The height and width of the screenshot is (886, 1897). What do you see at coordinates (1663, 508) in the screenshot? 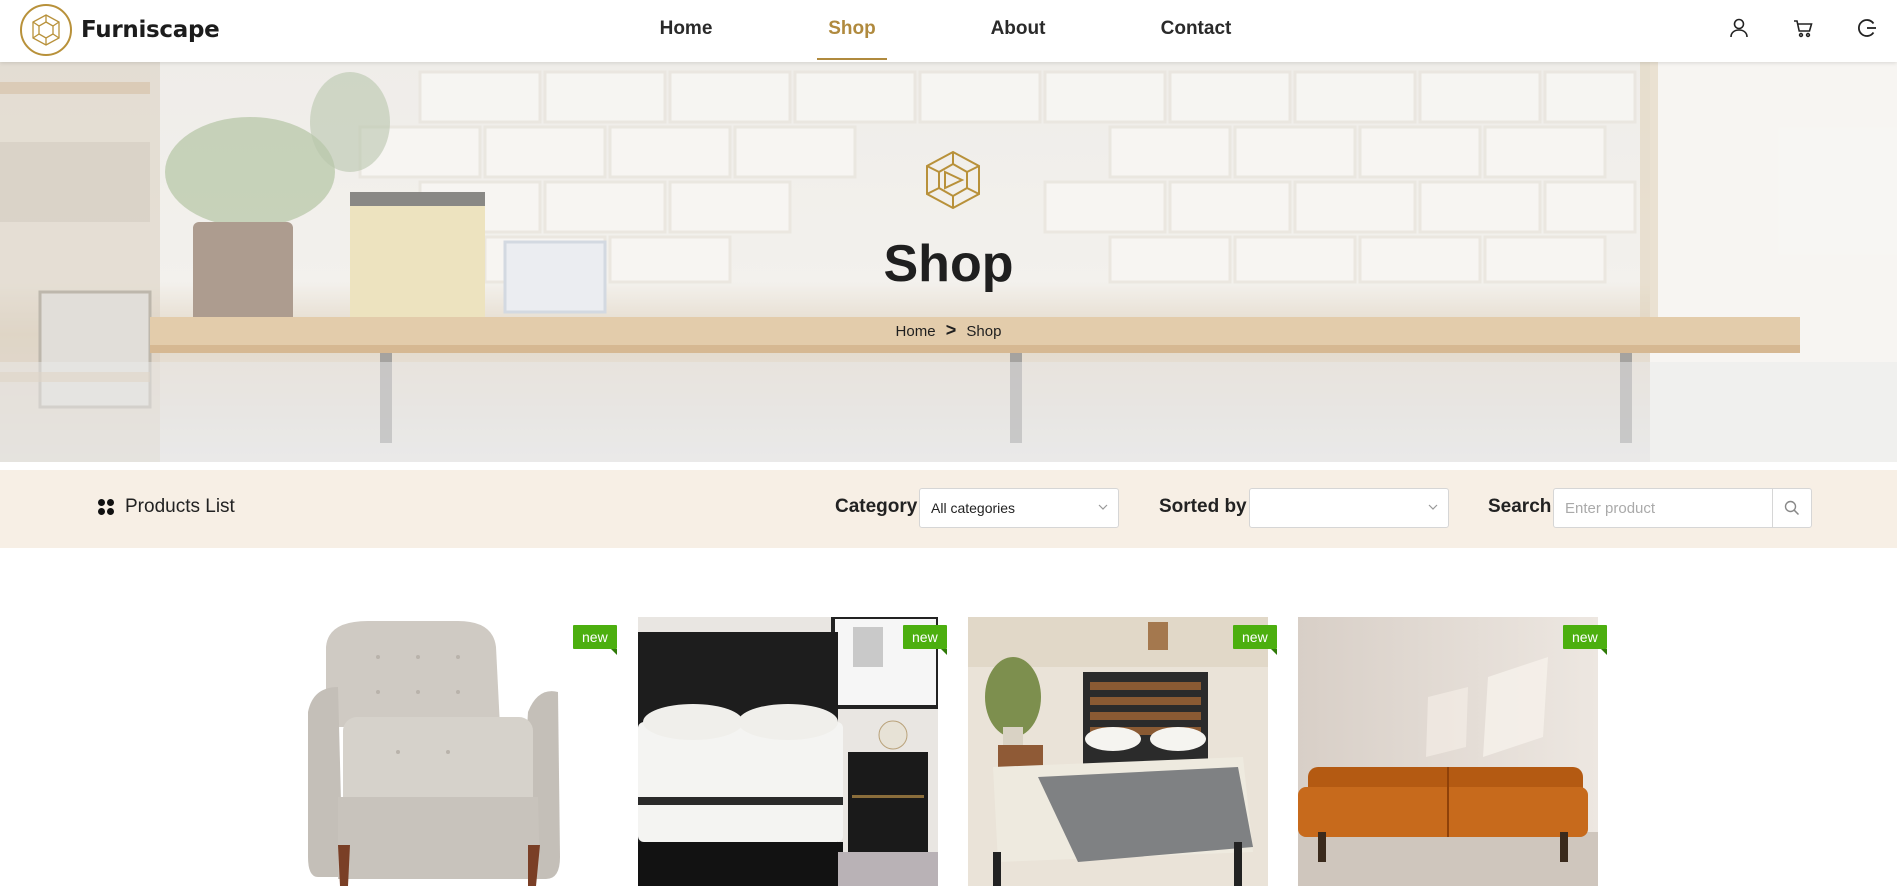
I see `search-input` at bounding box center [1663, 508].